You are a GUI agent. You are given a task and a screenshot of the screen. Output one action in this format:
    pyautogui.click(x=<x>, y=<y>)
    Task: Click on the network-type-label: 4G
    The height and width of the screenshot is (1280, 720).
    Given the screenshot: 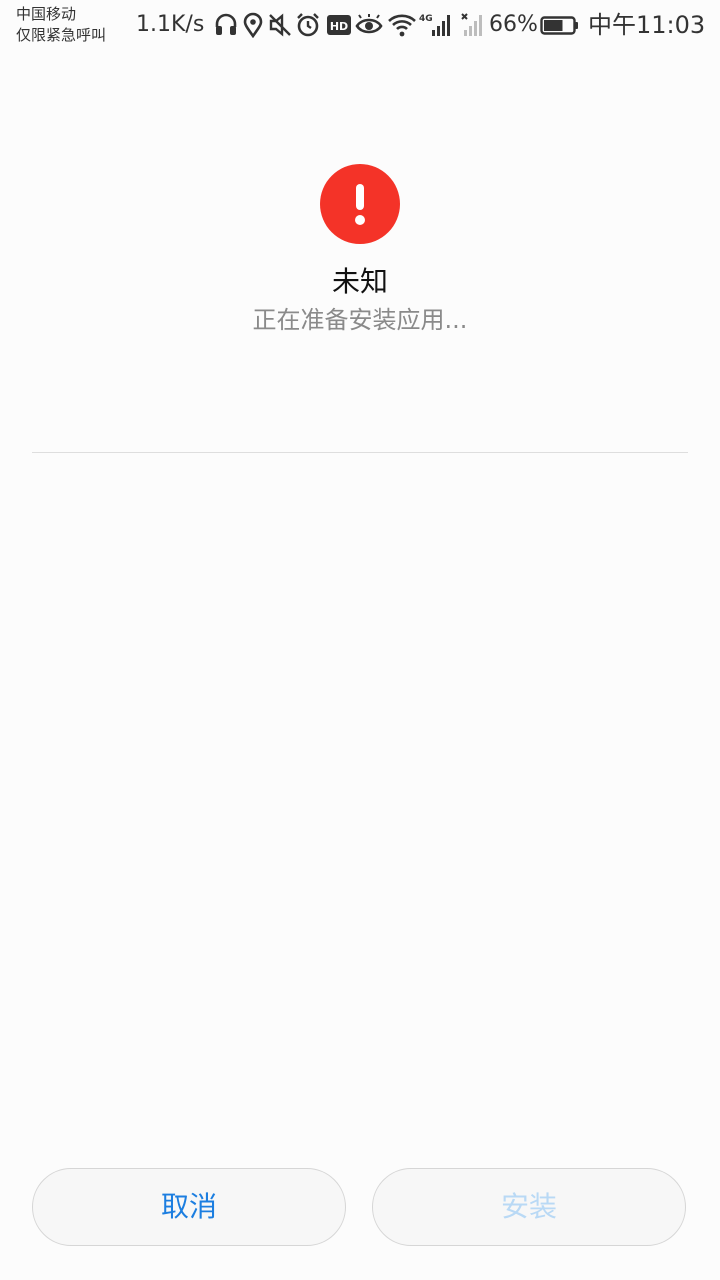 What is the action you would take?
    pyautogui.click(x=426, y=19)
    